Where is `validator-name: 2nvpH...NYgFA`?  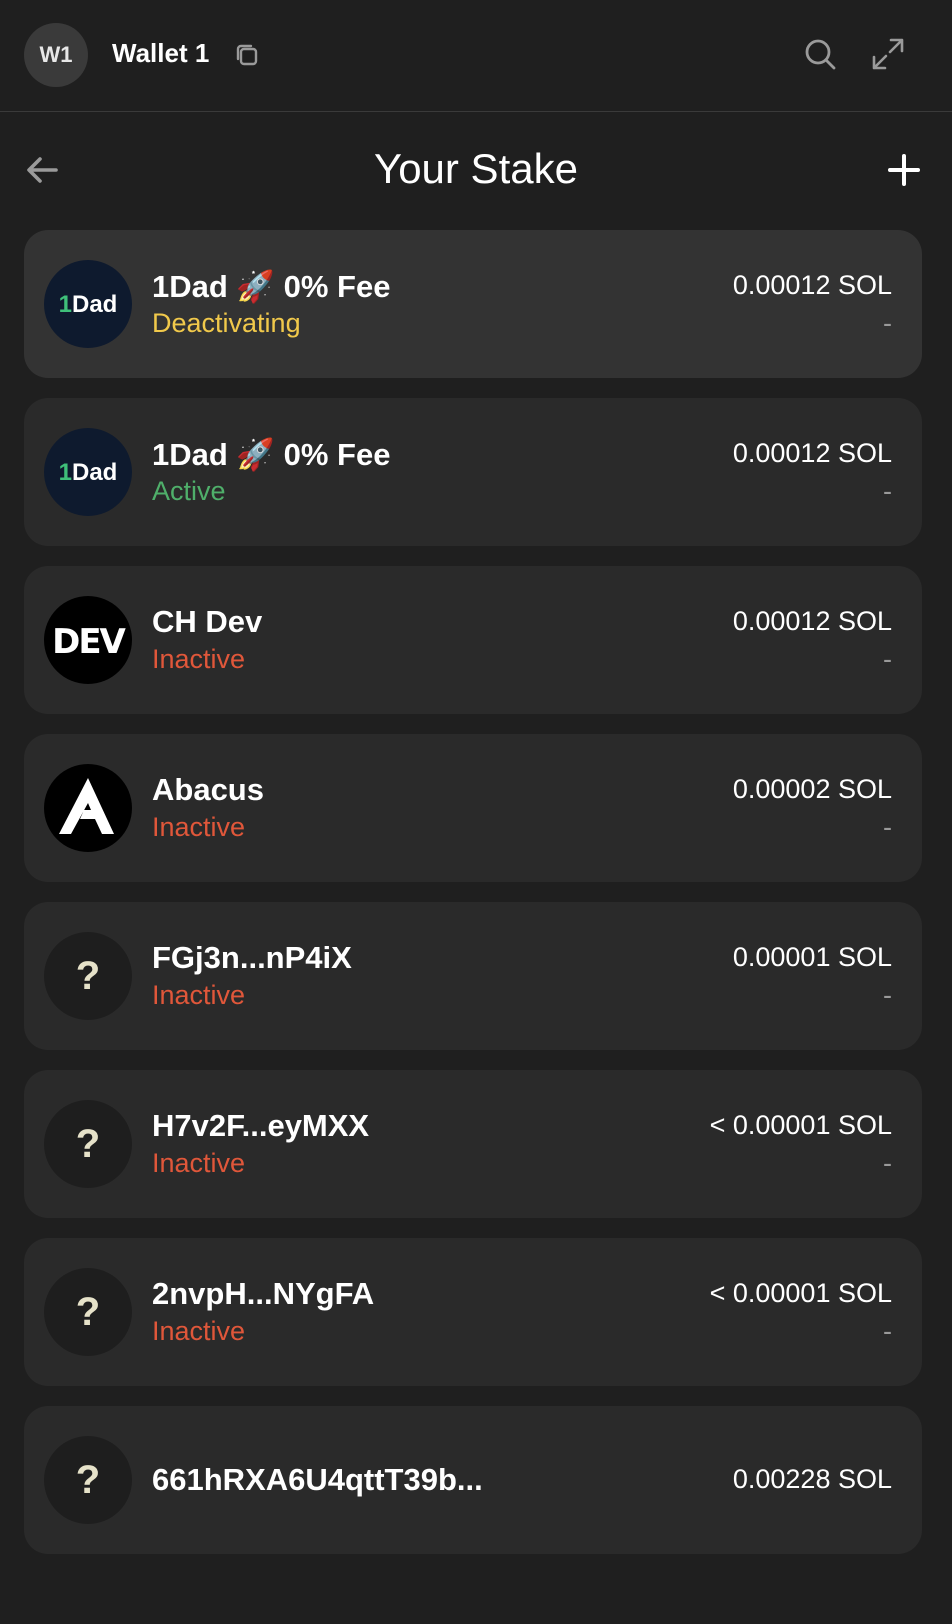
validator-name: 2nvpH...NYgFA is located at coordinates (263, 1293).